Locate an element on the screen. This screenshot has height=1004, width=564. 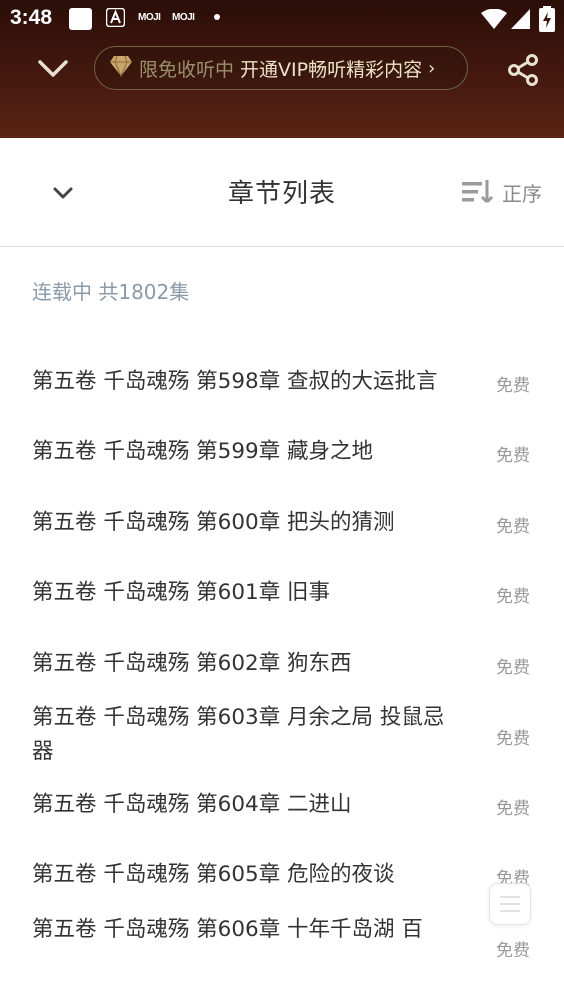
sheet-header: 章节列表 正序 is located at coordinates (282, 192).